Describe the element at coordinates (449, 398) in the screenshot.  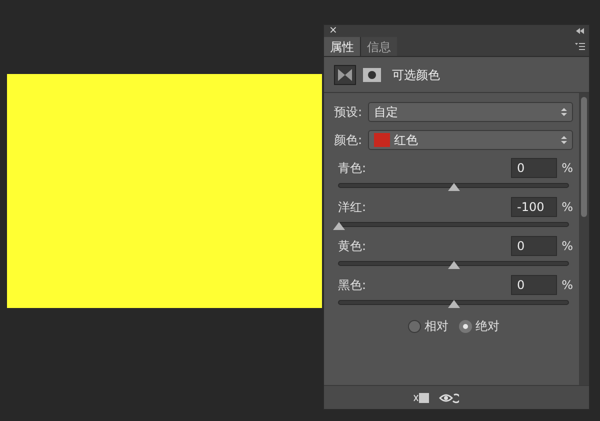
I see `eye-icon` at that location.